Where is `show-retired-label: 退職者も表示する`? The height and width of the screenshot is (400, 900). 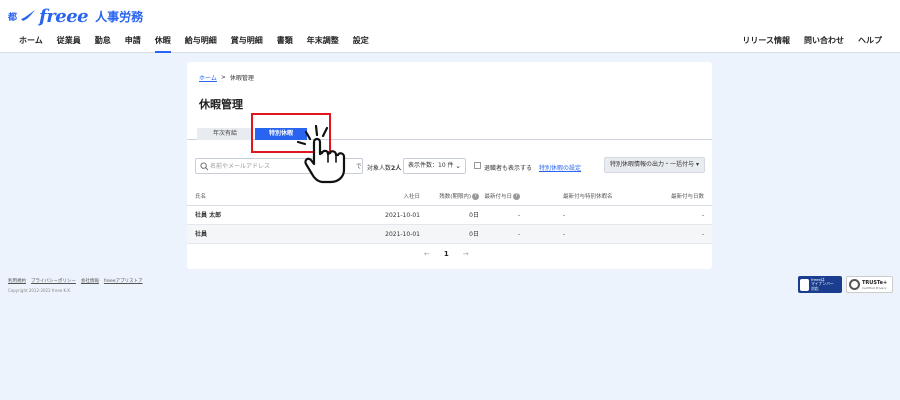 show-retired-label: 退職者も表示する is located at coordinates (508, 168).